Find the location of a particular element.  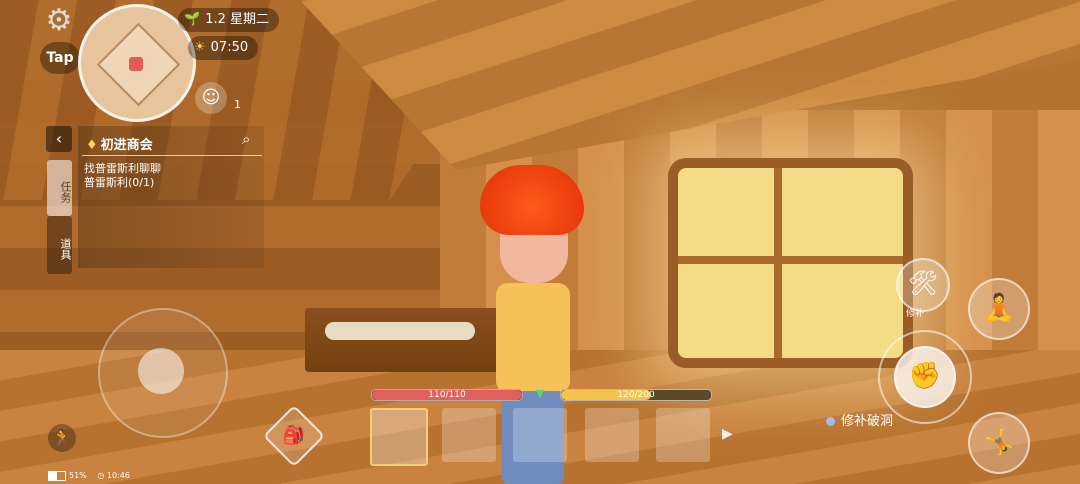

interact-icon: 🤸 is located at coordinates (999, 443).